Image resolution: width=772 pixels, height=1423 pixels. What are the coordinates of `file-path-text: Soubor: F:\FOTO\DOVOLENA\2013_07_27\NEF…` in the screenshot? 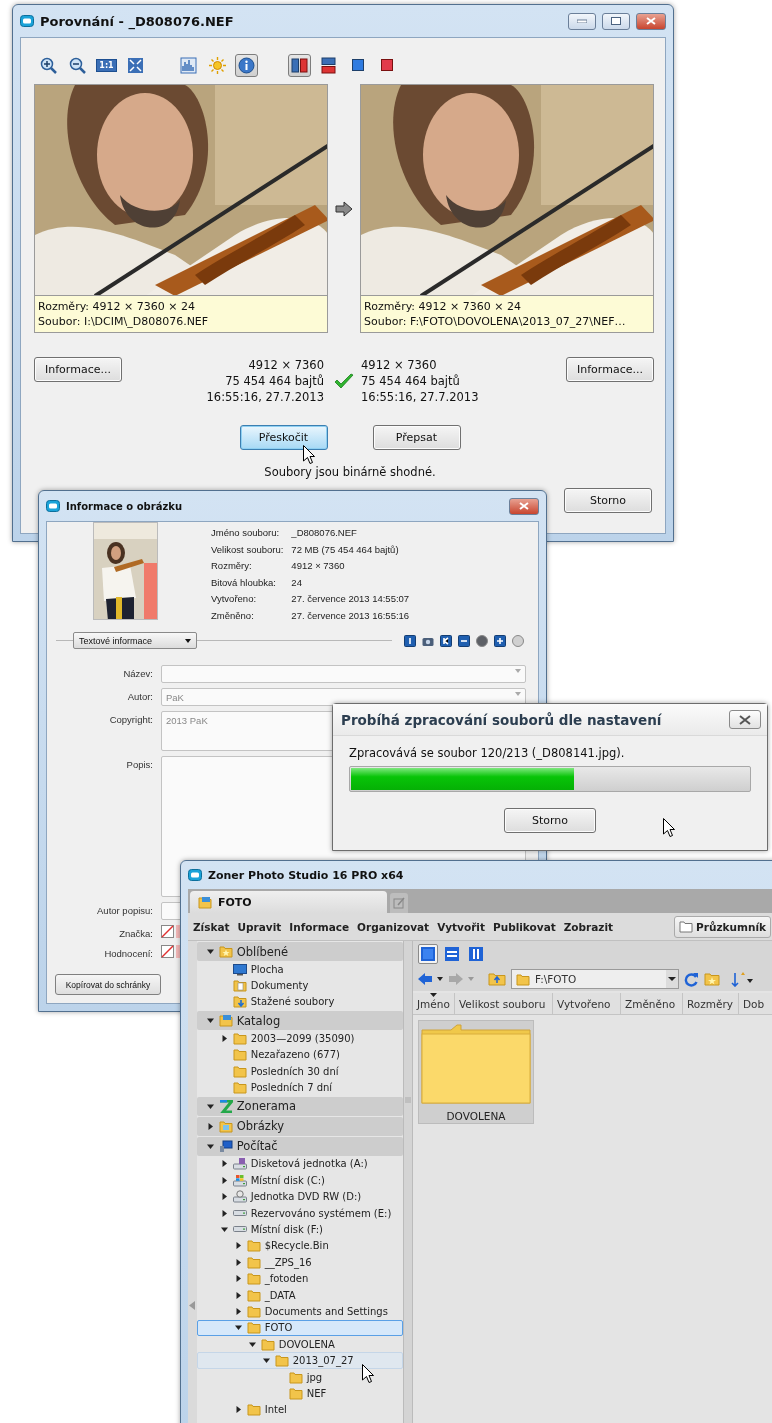 It's located at (495, 321).